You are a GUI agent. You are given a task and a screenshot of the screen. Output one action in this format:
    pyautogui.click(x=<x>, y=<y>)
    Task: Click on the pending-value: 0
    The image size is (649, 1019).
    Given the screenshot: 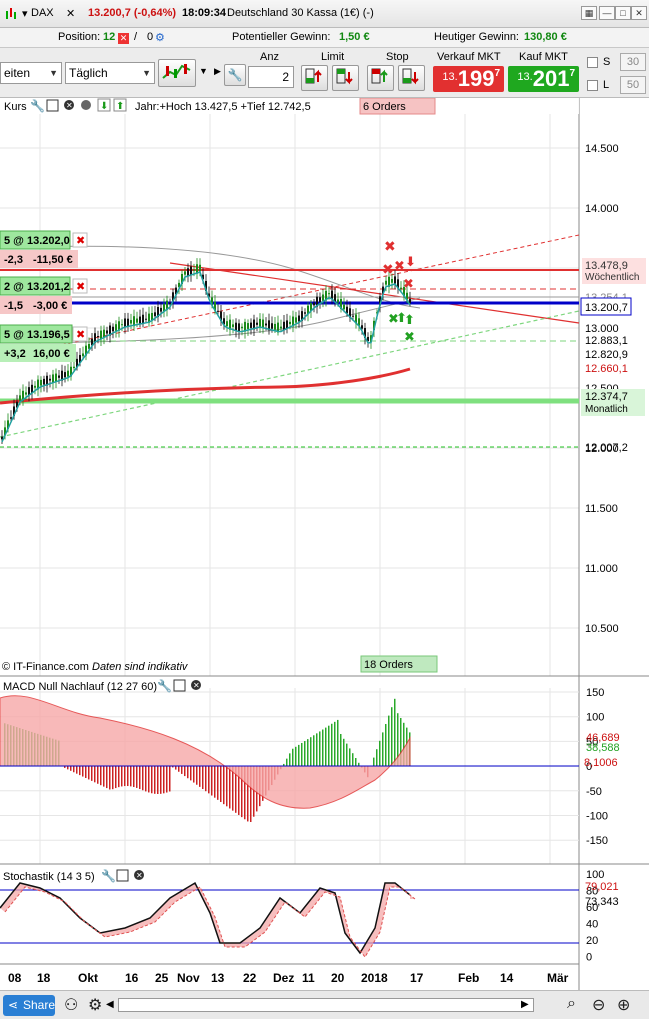 What is the action you would take?
    pyautogui.click(x=150, y=37)
    